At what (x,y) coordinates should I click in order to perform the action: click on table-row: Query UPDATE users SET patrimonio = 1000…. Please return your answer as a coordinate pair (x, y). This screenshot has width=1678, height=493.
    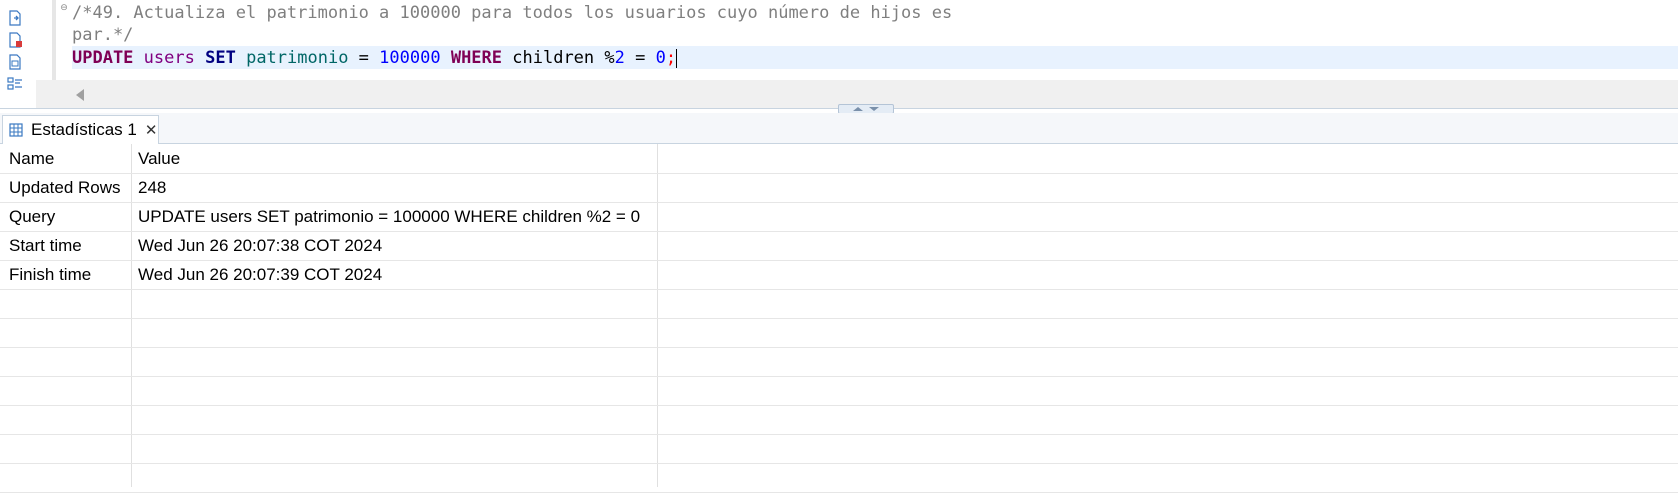
    Looking at the image, I should click on (839, 217).